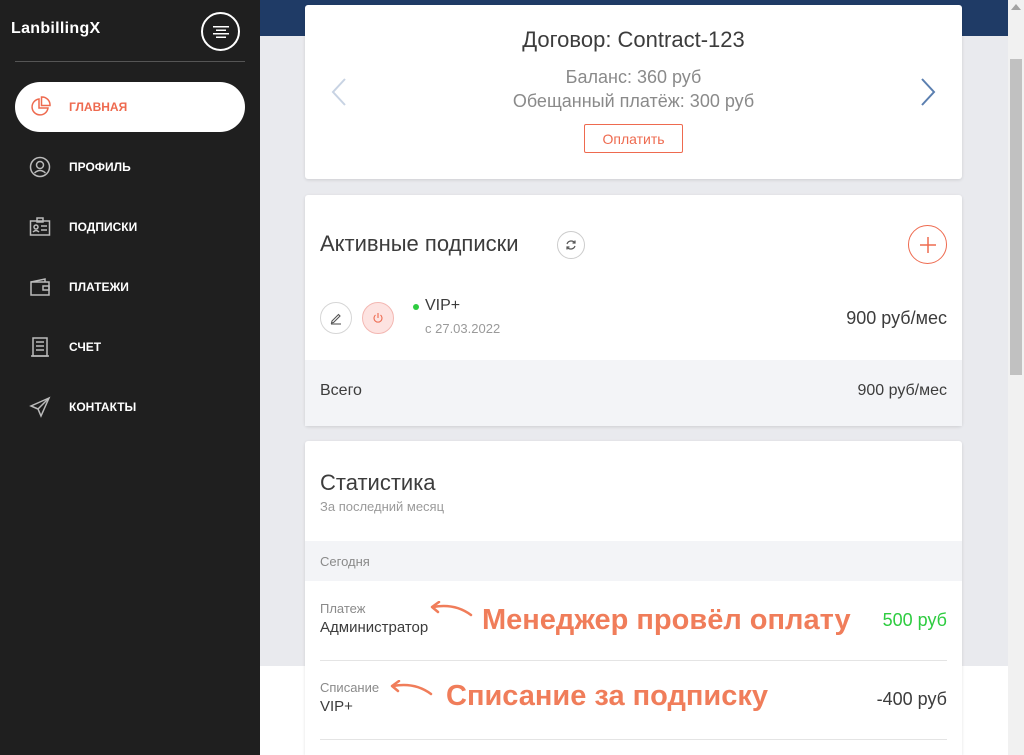 This screenshot has height=755, width=1024. What do you see at coordinates (633, 393) in the screenshot?
I see `total-row: Всего 900 руб/мес` at bounding box center [633, 393].